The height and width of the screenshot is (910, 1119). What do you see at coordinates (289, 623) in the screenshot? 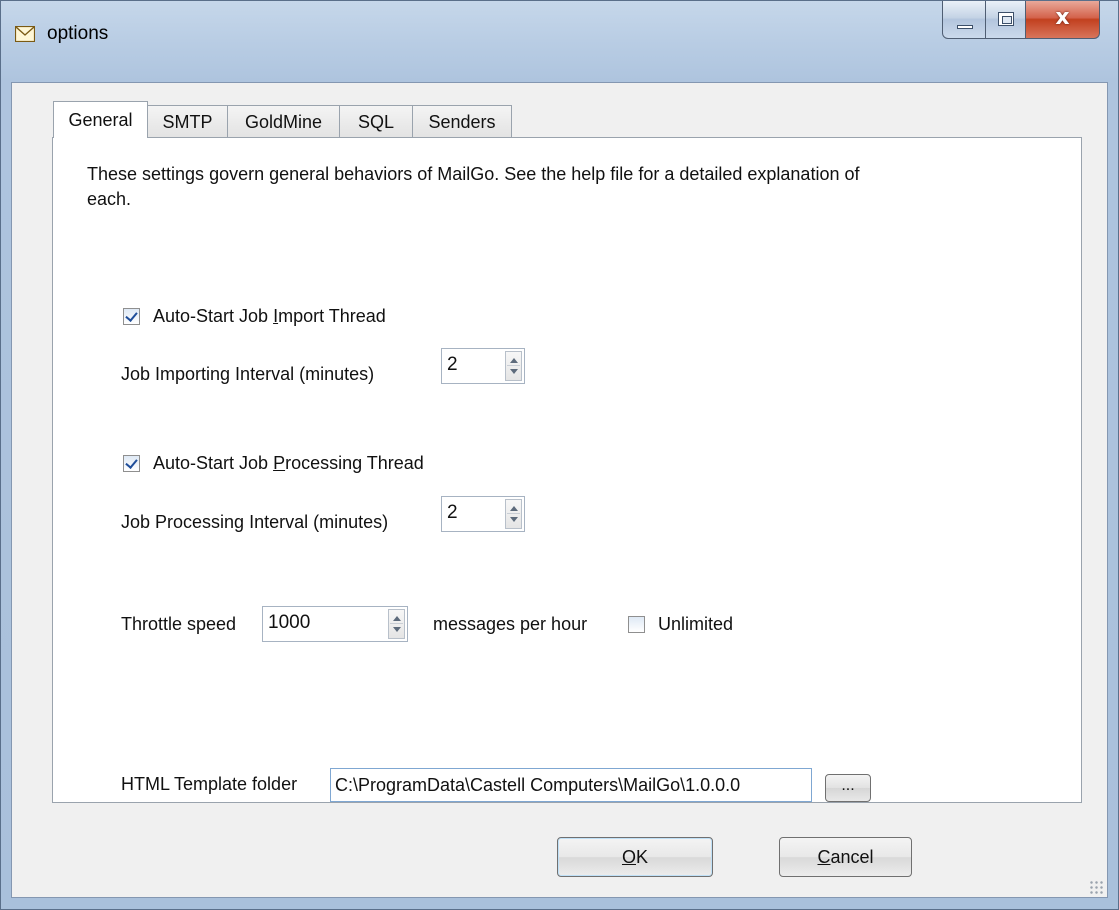
I see `throttle-speed-value: 1000` at bounding box center [289, 623].